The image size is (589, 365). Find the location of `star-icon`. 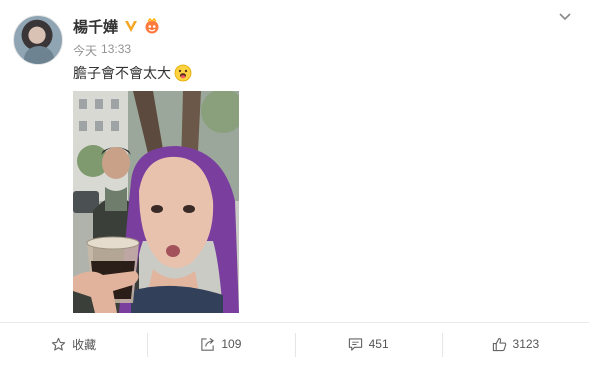

star-icon is located at coordinates (58, 344).